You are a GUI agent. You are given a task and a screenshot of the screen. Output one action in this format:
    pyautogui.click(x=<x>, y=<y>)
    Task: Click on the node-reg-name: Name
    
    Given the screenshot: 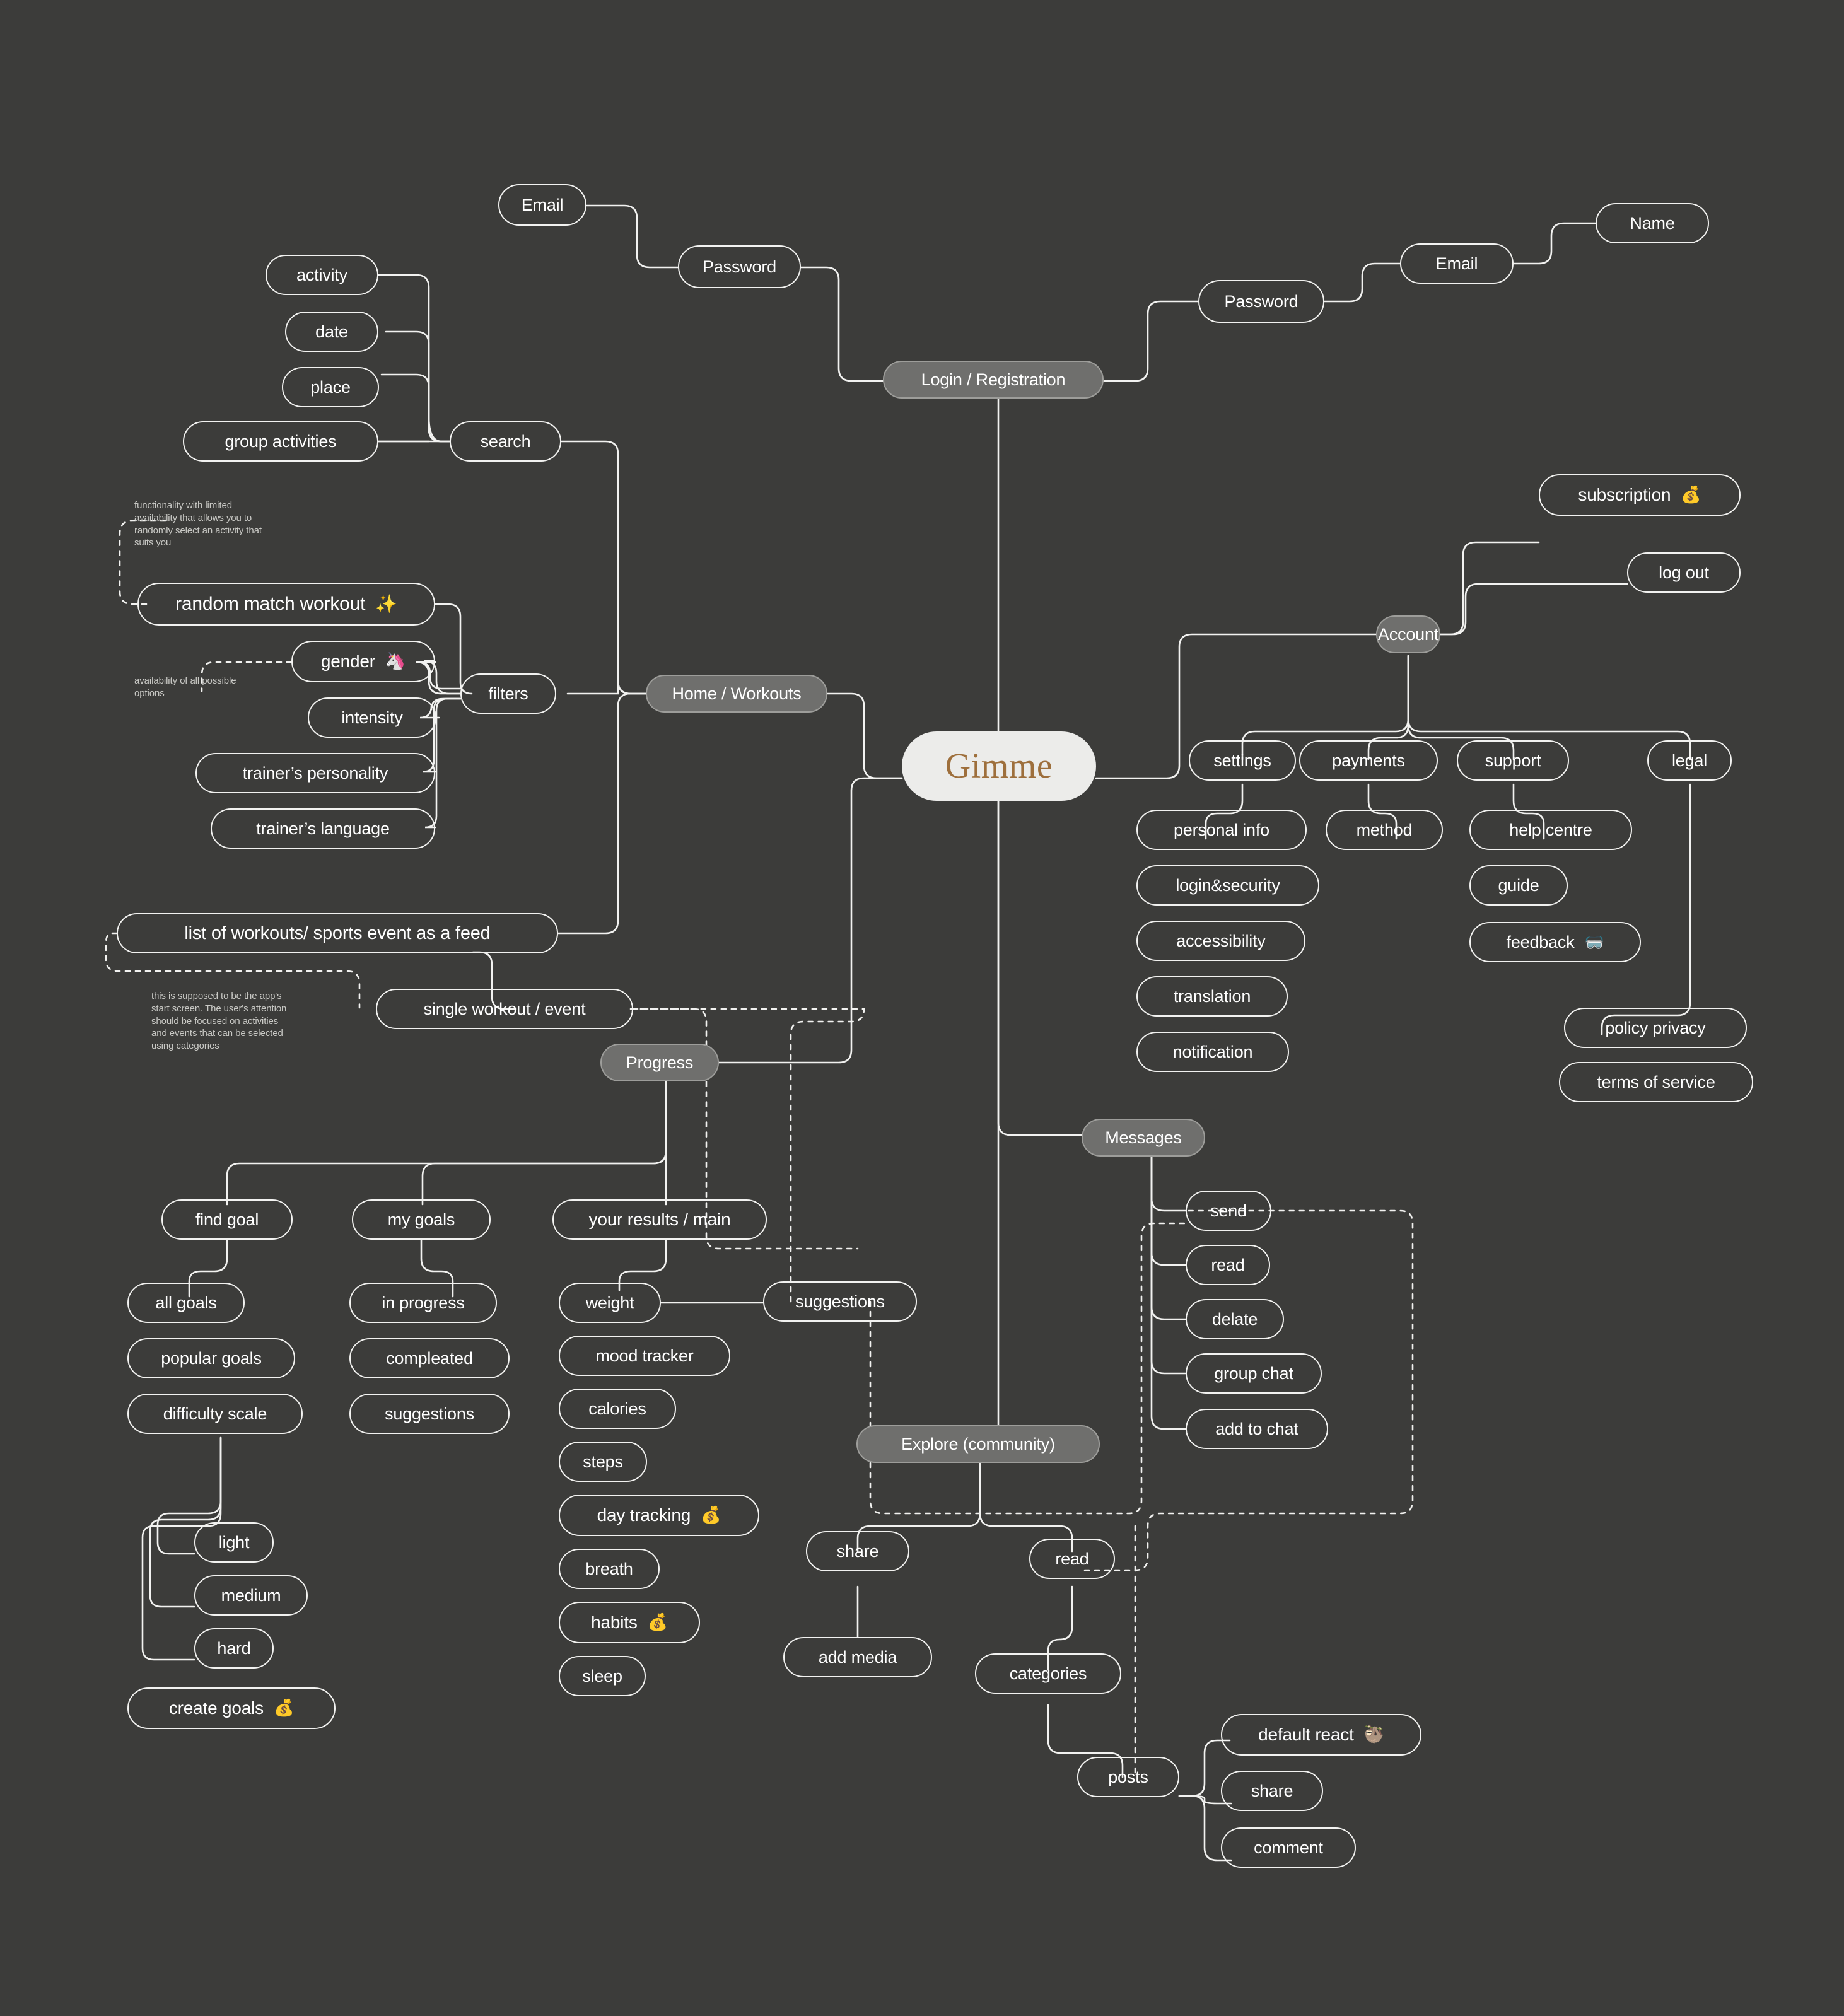 What is the action you would take?
    pyautogui.click(x=1652, y=223)
    